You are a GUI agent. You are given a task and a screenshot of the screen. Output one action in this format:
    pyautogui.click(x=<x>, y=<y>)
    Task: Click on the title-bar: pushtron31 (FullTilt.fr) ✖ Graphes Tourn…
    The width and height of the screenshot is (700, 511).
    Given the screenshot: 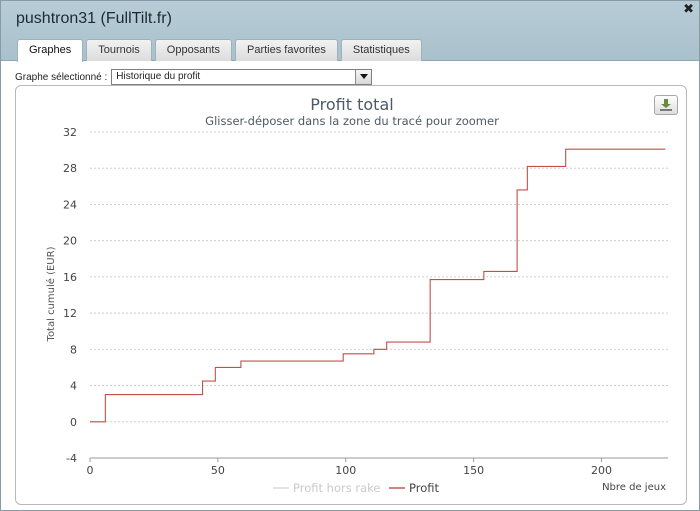 What is the action you would take?
    pyautogui.click(x=350, y=31)
    